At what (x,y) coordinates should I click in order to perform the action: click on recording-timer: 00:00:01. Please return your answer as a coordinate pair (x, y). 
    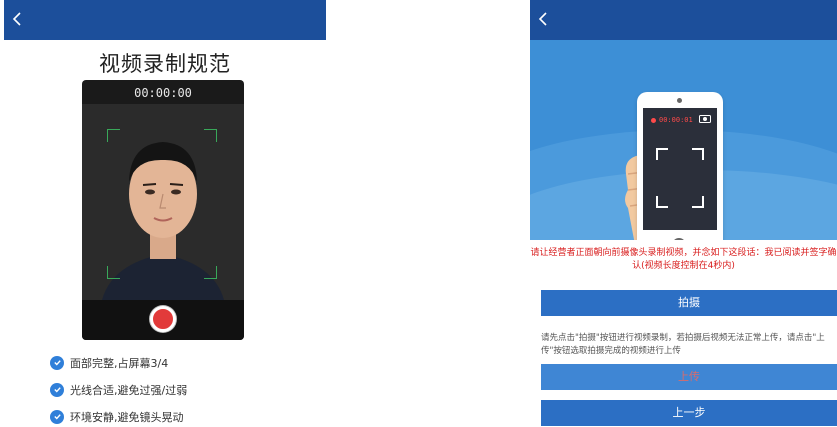
    Looking at the image, I should click on (676, 120).